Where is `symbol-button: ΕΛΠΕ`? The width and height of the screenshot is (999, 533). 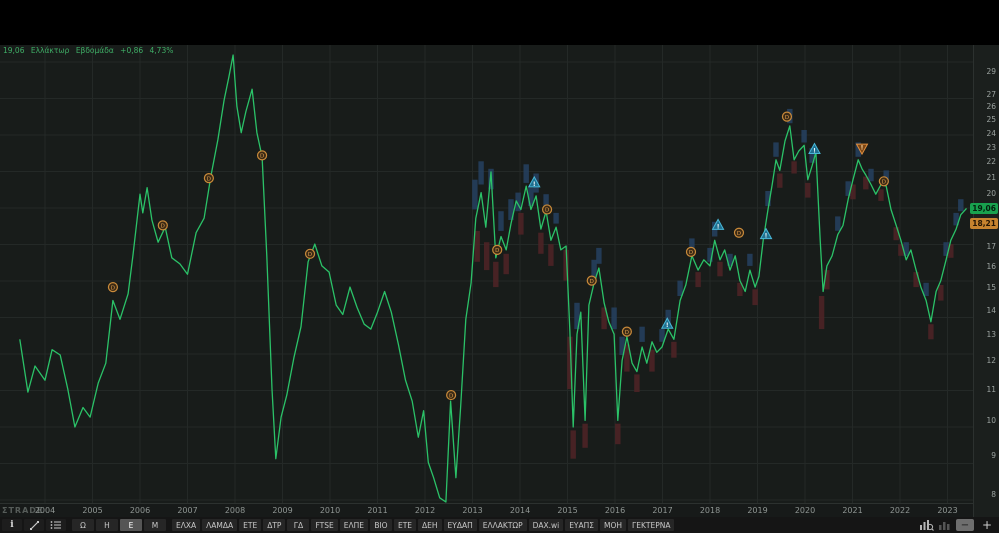
symbol-button: ΕΛΠΕ is located at coordinates (353, 525).